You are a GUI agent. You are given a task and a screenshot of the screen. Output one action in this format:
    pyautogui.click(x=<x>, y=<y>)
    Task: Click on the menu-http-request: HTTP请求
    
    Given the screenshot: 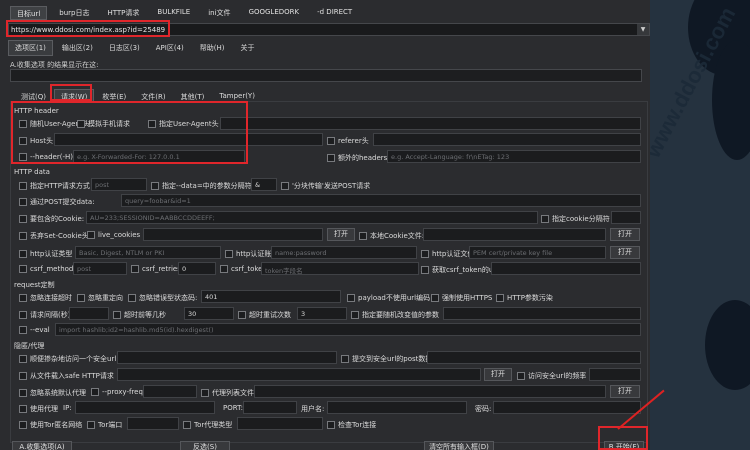 What is the action you would take?
    pyautogui.click(x=123, y=13)
    